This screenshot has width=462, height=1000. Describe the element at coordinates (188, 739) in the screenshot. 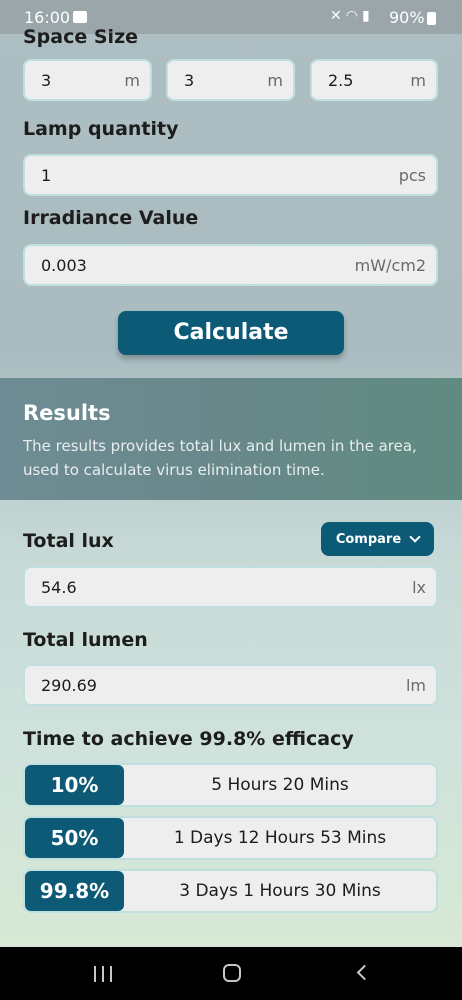

I see `efficacy-label: Time to achieve 99.8% efficacy` at that location.